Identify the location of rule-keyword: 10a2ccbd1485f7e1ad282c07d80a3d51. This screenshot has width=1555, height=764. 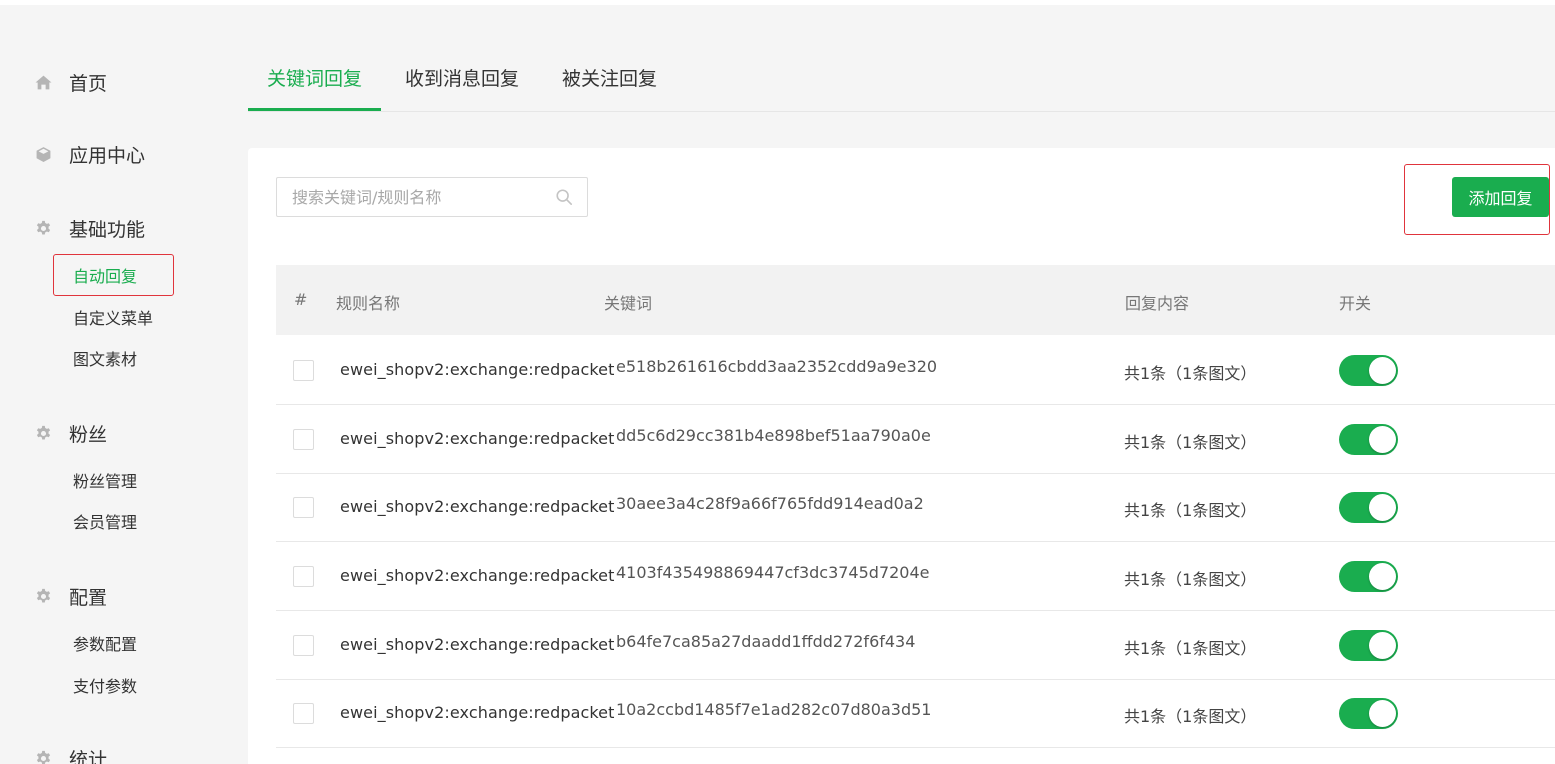
(774, 709).